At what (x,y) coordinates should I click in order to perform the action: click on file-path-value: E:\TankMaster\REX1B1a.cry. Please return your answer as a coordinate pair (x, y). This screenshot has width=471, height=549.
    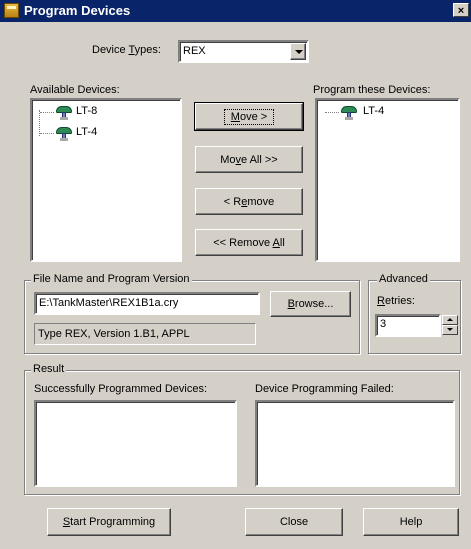
    Looking at the image, I should click on (109, 303).